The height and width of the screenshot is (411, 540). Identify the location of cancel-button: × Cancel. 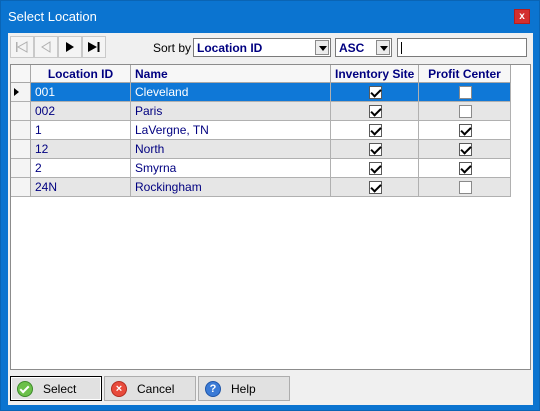
(150, 388).